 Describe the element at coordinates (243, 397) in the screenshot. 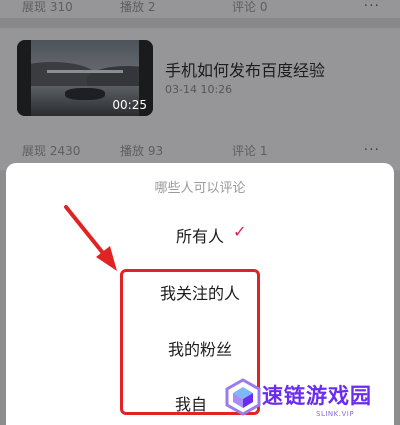

I see `watermark-icon` at that location.